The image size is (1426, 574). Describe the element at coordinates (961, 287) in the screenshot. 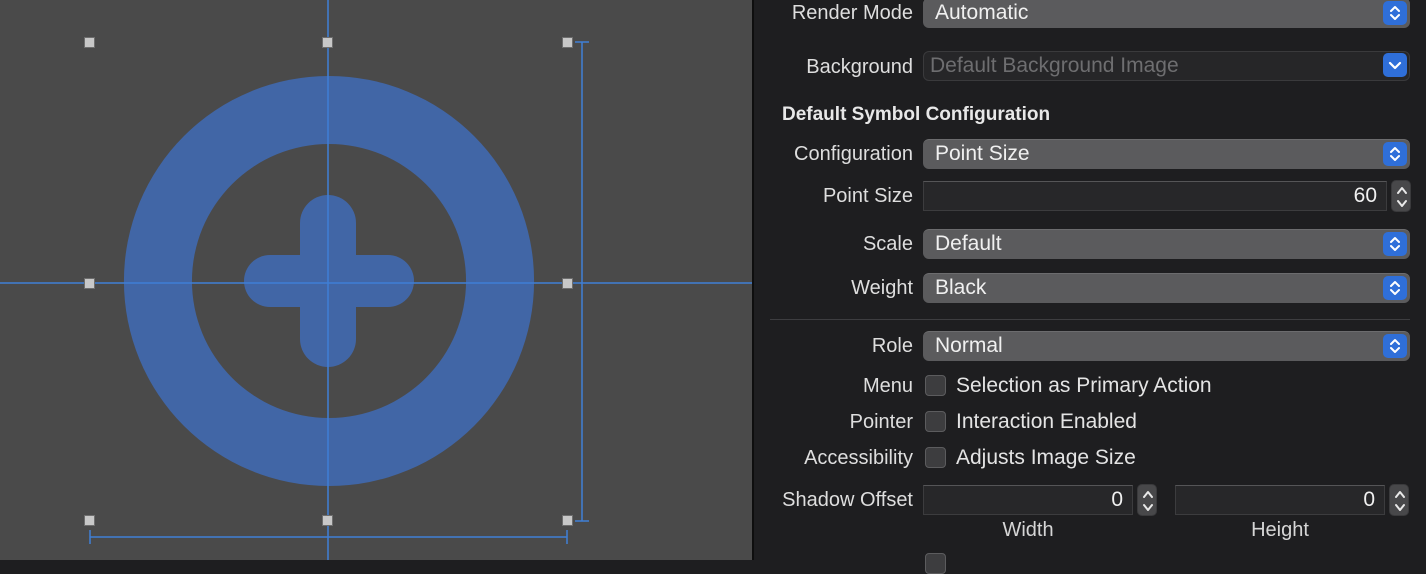

I see `weight-value: Black` at that location.